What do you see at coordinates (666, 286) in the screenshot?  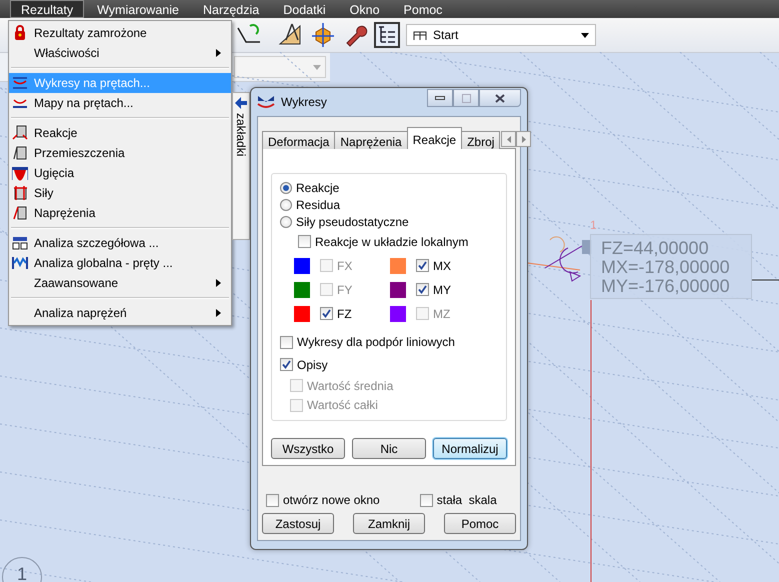 I see `result-value: MY=-176,00000` at bounding box center [666, 286].